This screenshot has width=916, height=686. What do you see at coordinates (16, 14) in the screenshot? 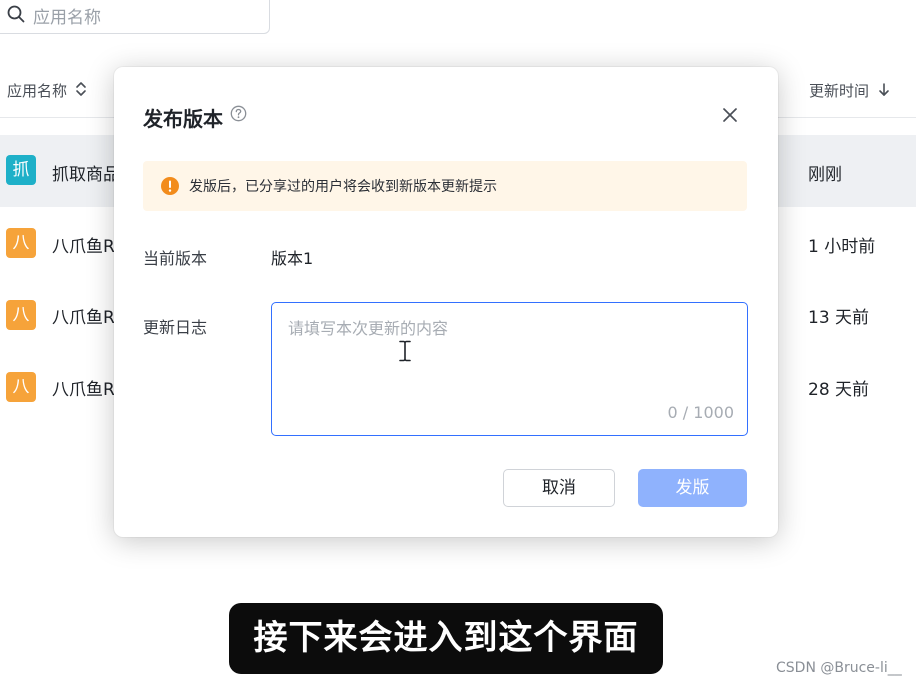
I see `search-icon` at bounding box center [16, 14].